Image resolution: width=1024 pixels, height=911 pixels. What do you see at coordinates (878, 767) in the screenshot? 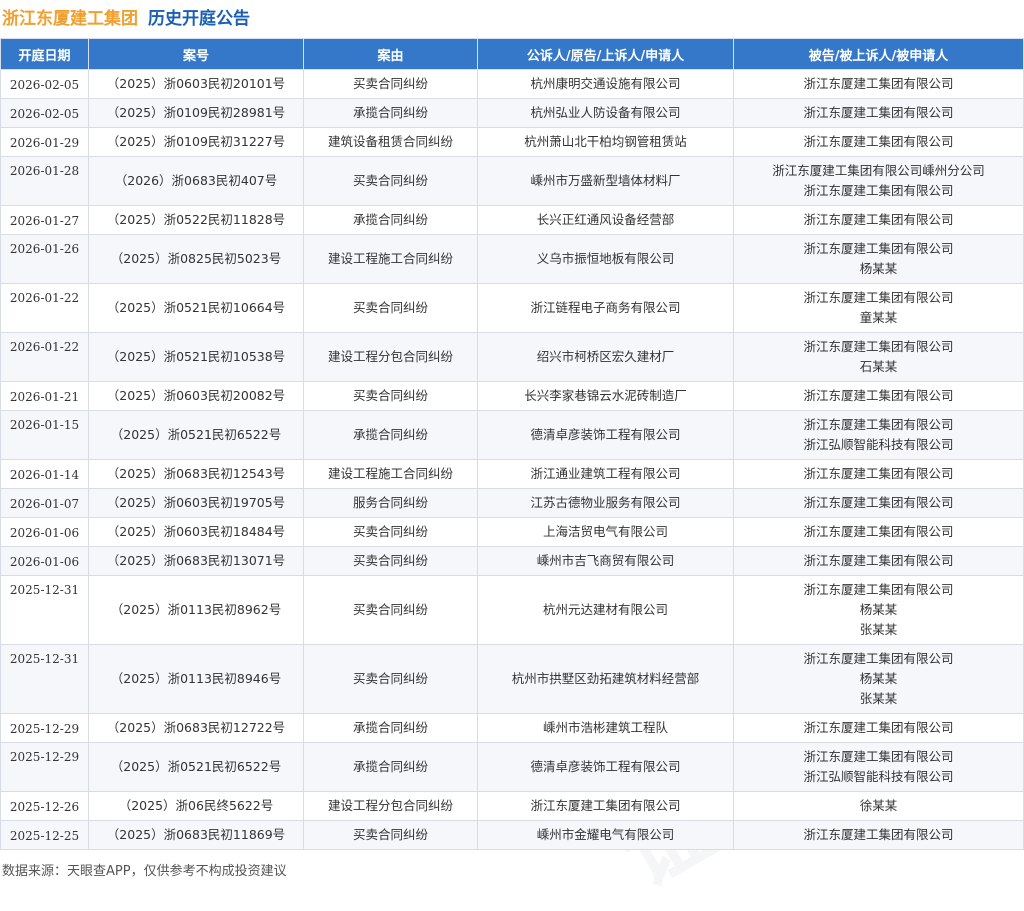
I see `defendants-cell: 浙江东厦建工集团有限公司 浙江弘顺智能科技有限公司` at bounding box center [878, 767].